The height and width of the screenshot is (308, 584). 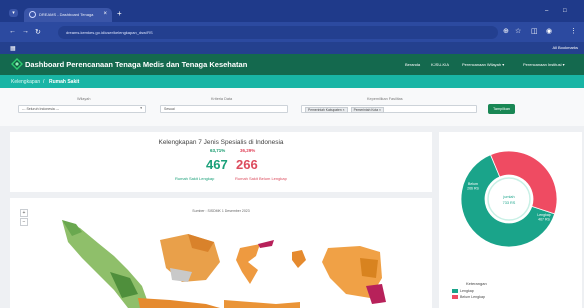 I want to click on map-region-papua-highlands, so click(x=369, y=268).